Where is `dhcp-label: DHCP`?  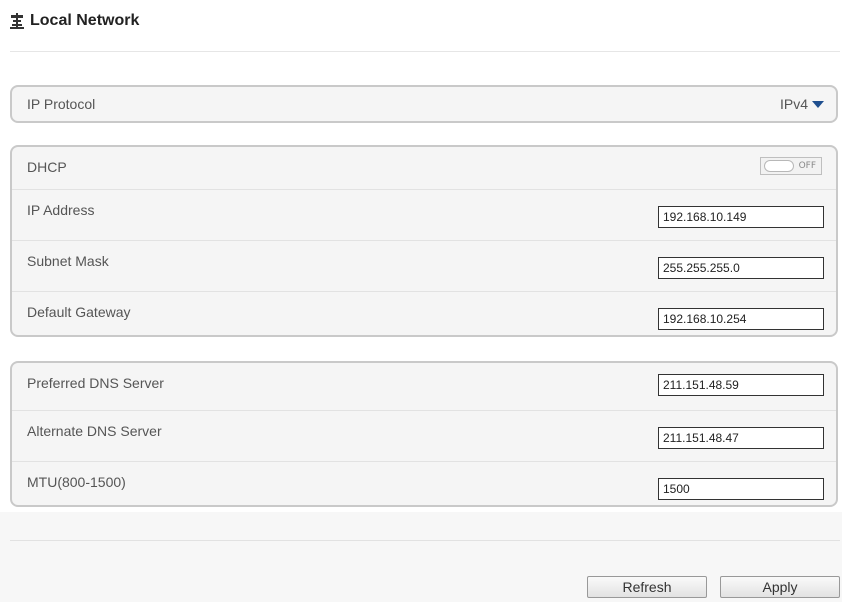 dhcp-label: DHCP is located at coordinates (47, 167).